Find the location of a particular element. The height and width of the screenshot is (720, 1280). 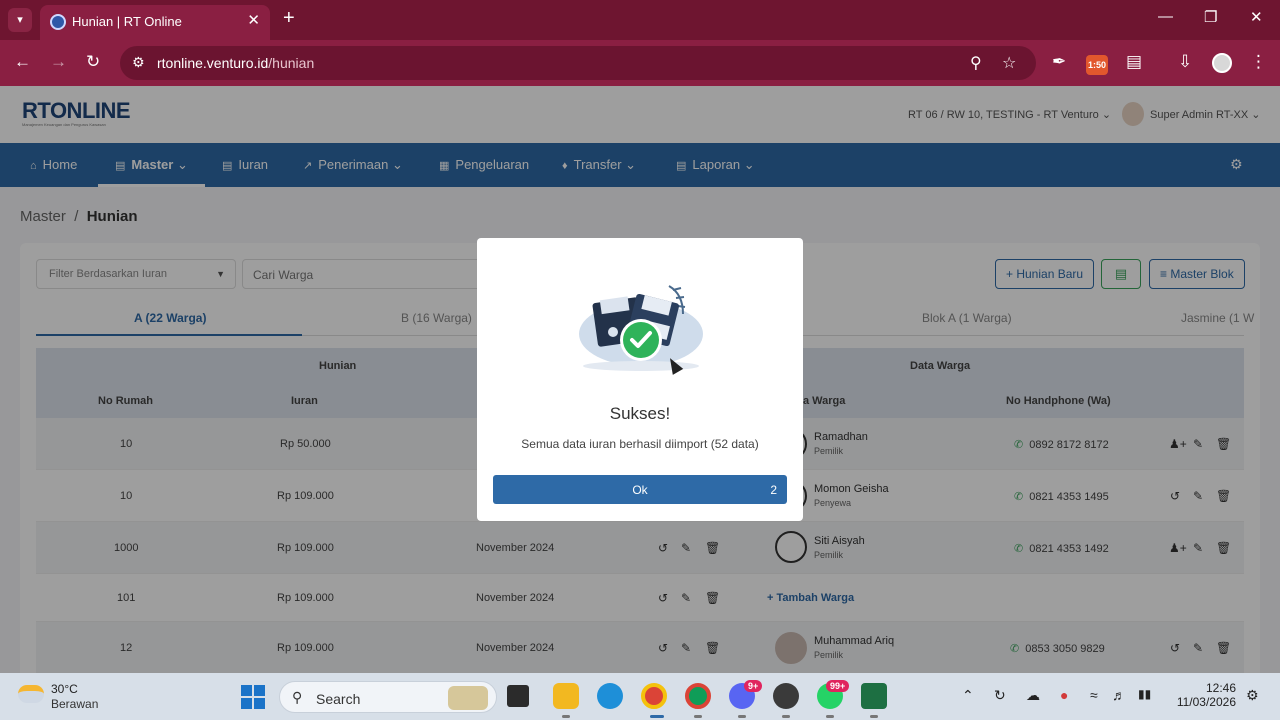

feather-extension-icon: ✒ is located at coordinates (1059, 62).